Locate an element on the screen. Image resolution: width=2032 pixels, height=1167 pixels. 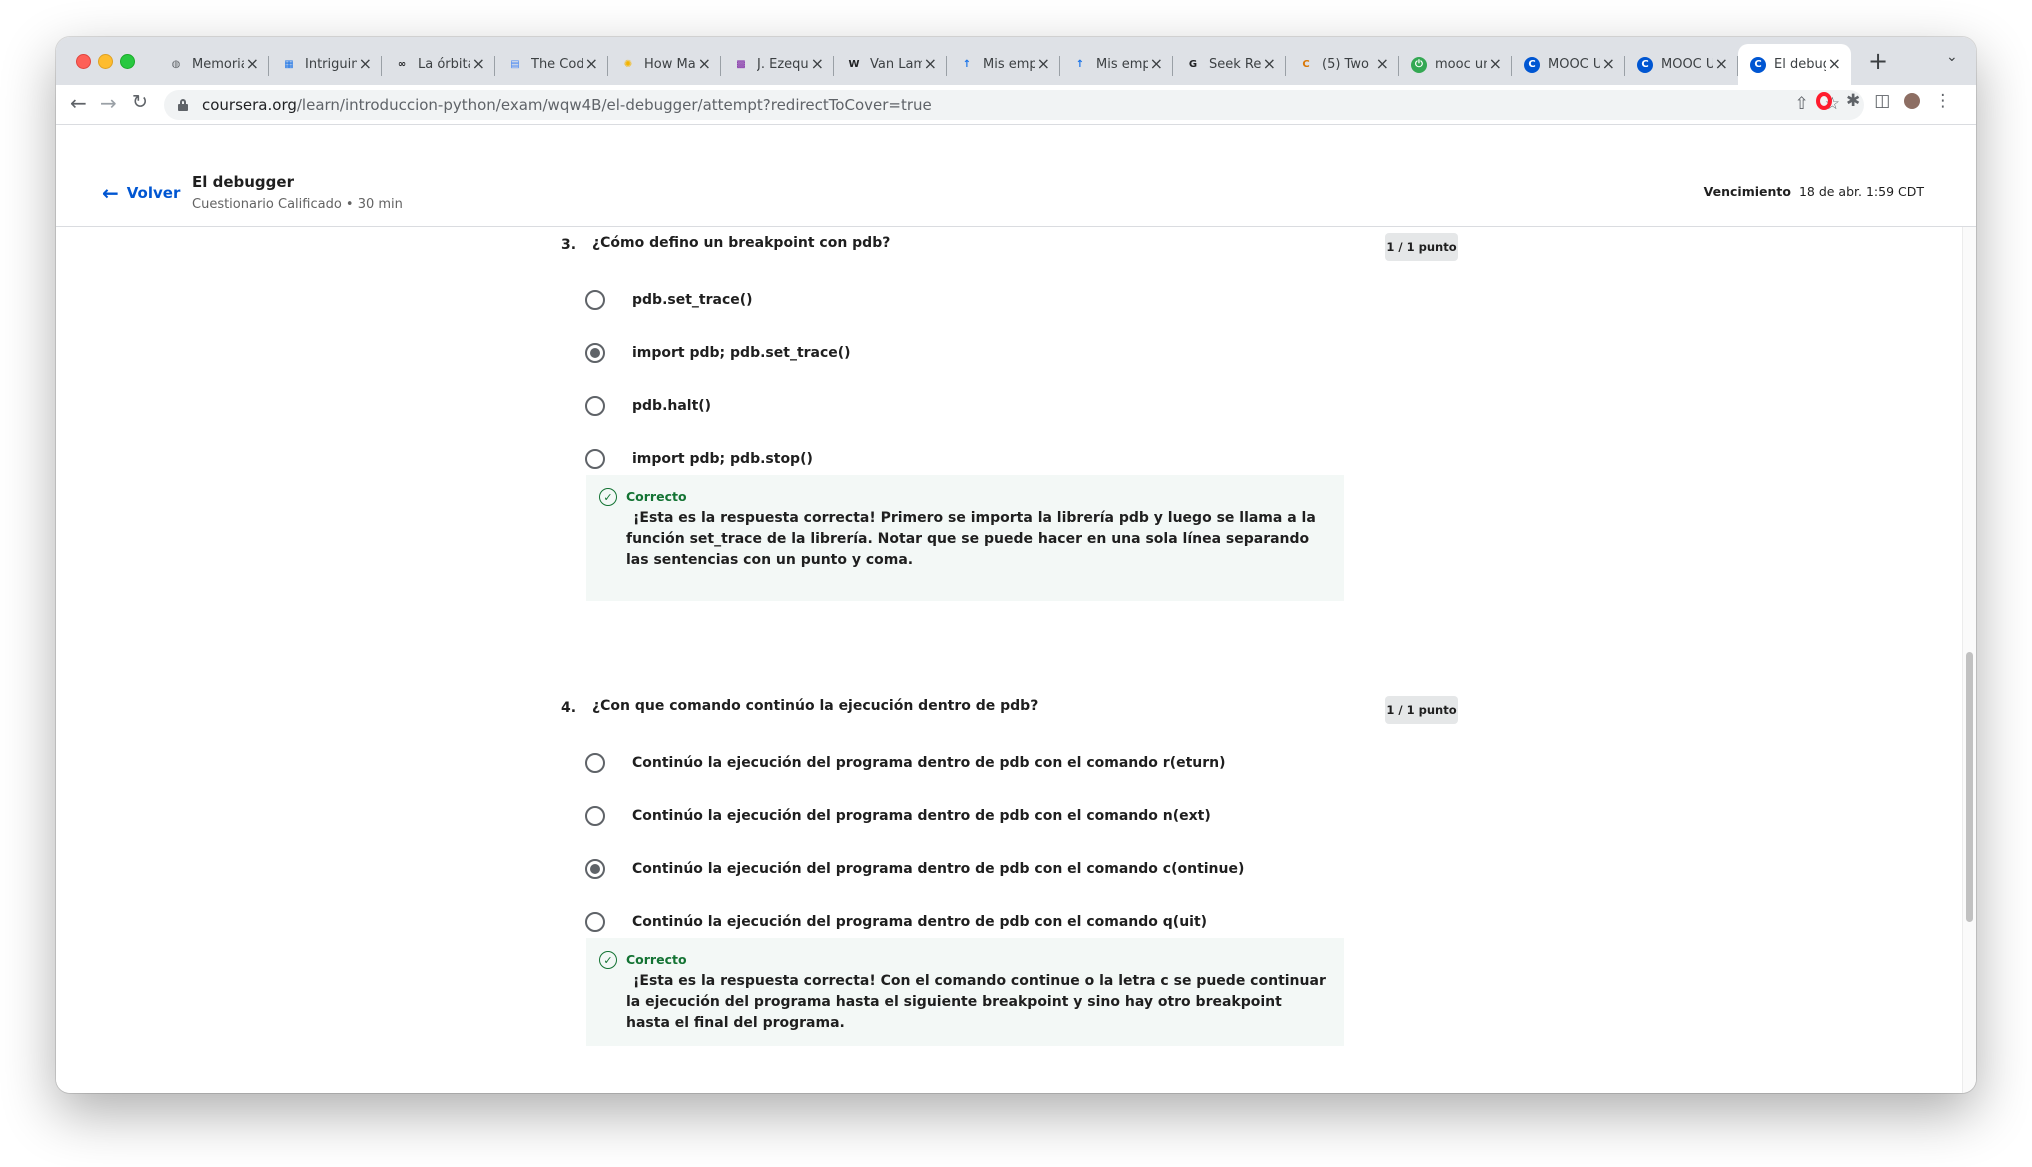
lock-icon is located at coordinates (183, 105).